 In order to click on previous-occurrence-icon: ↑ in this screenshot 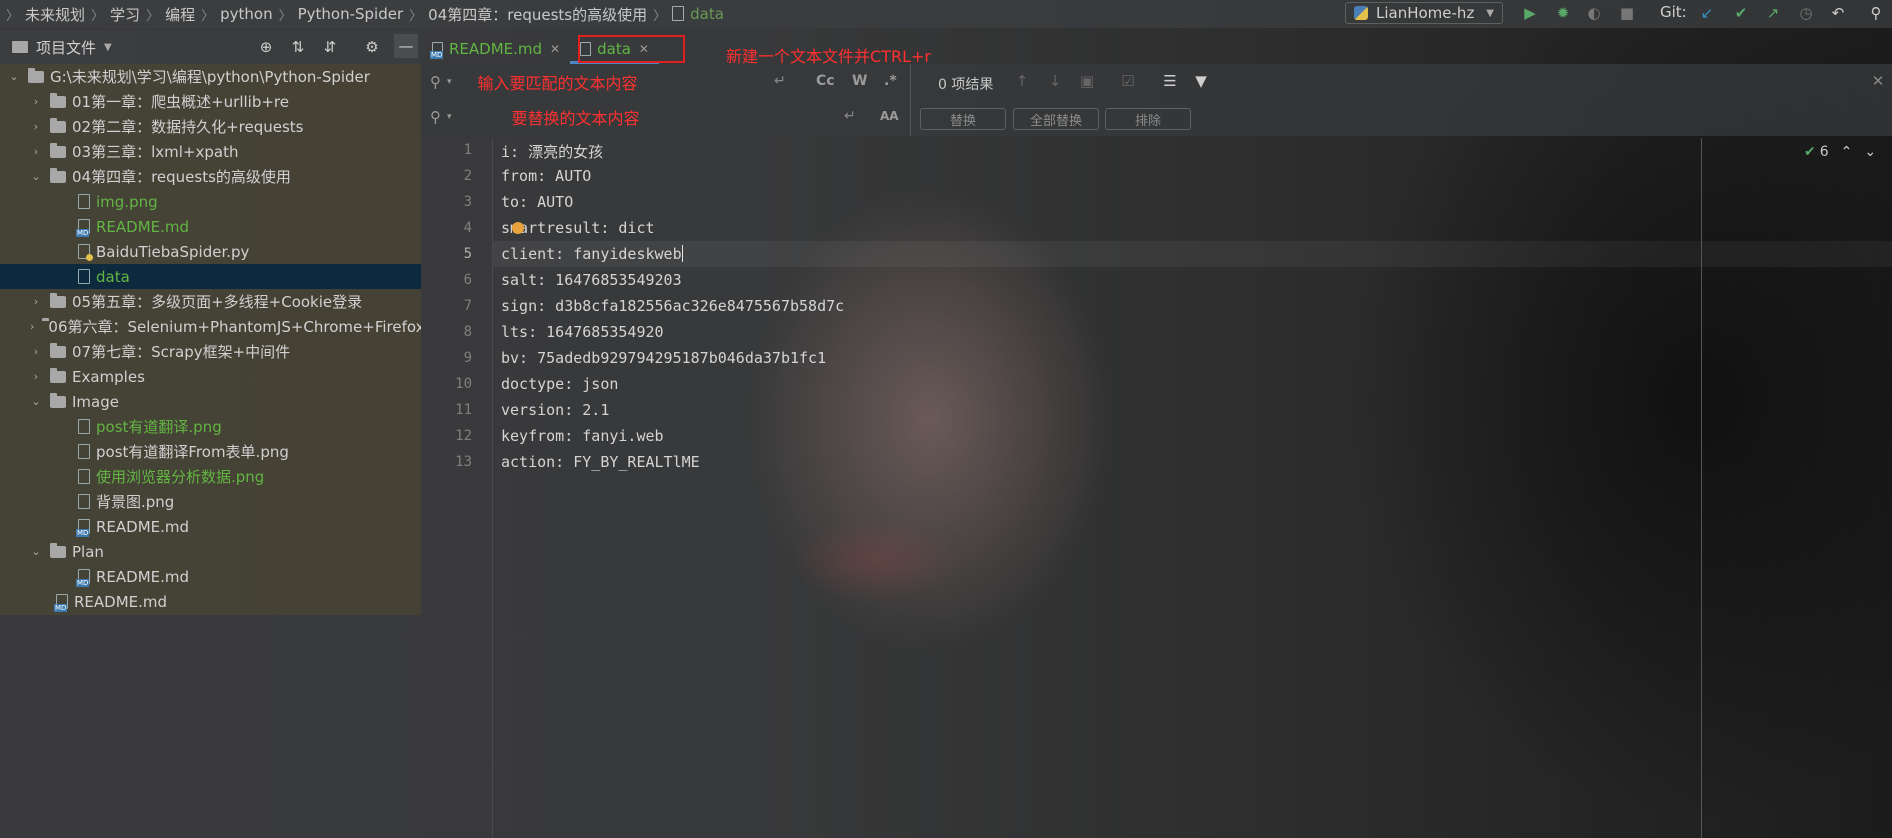, I will do `click(1022, 81)`.